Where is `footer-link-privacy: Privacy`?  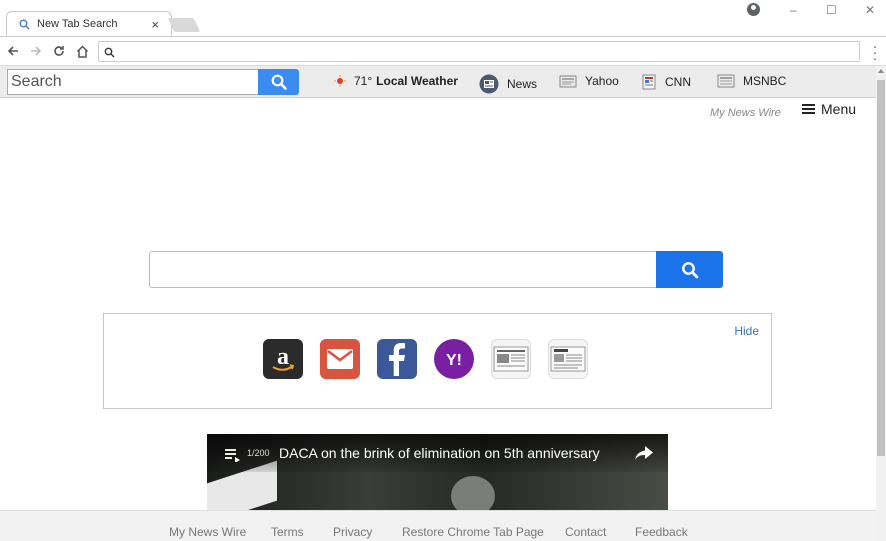 footer-link-privacy: Privacy is located at coordinates (352, 532).